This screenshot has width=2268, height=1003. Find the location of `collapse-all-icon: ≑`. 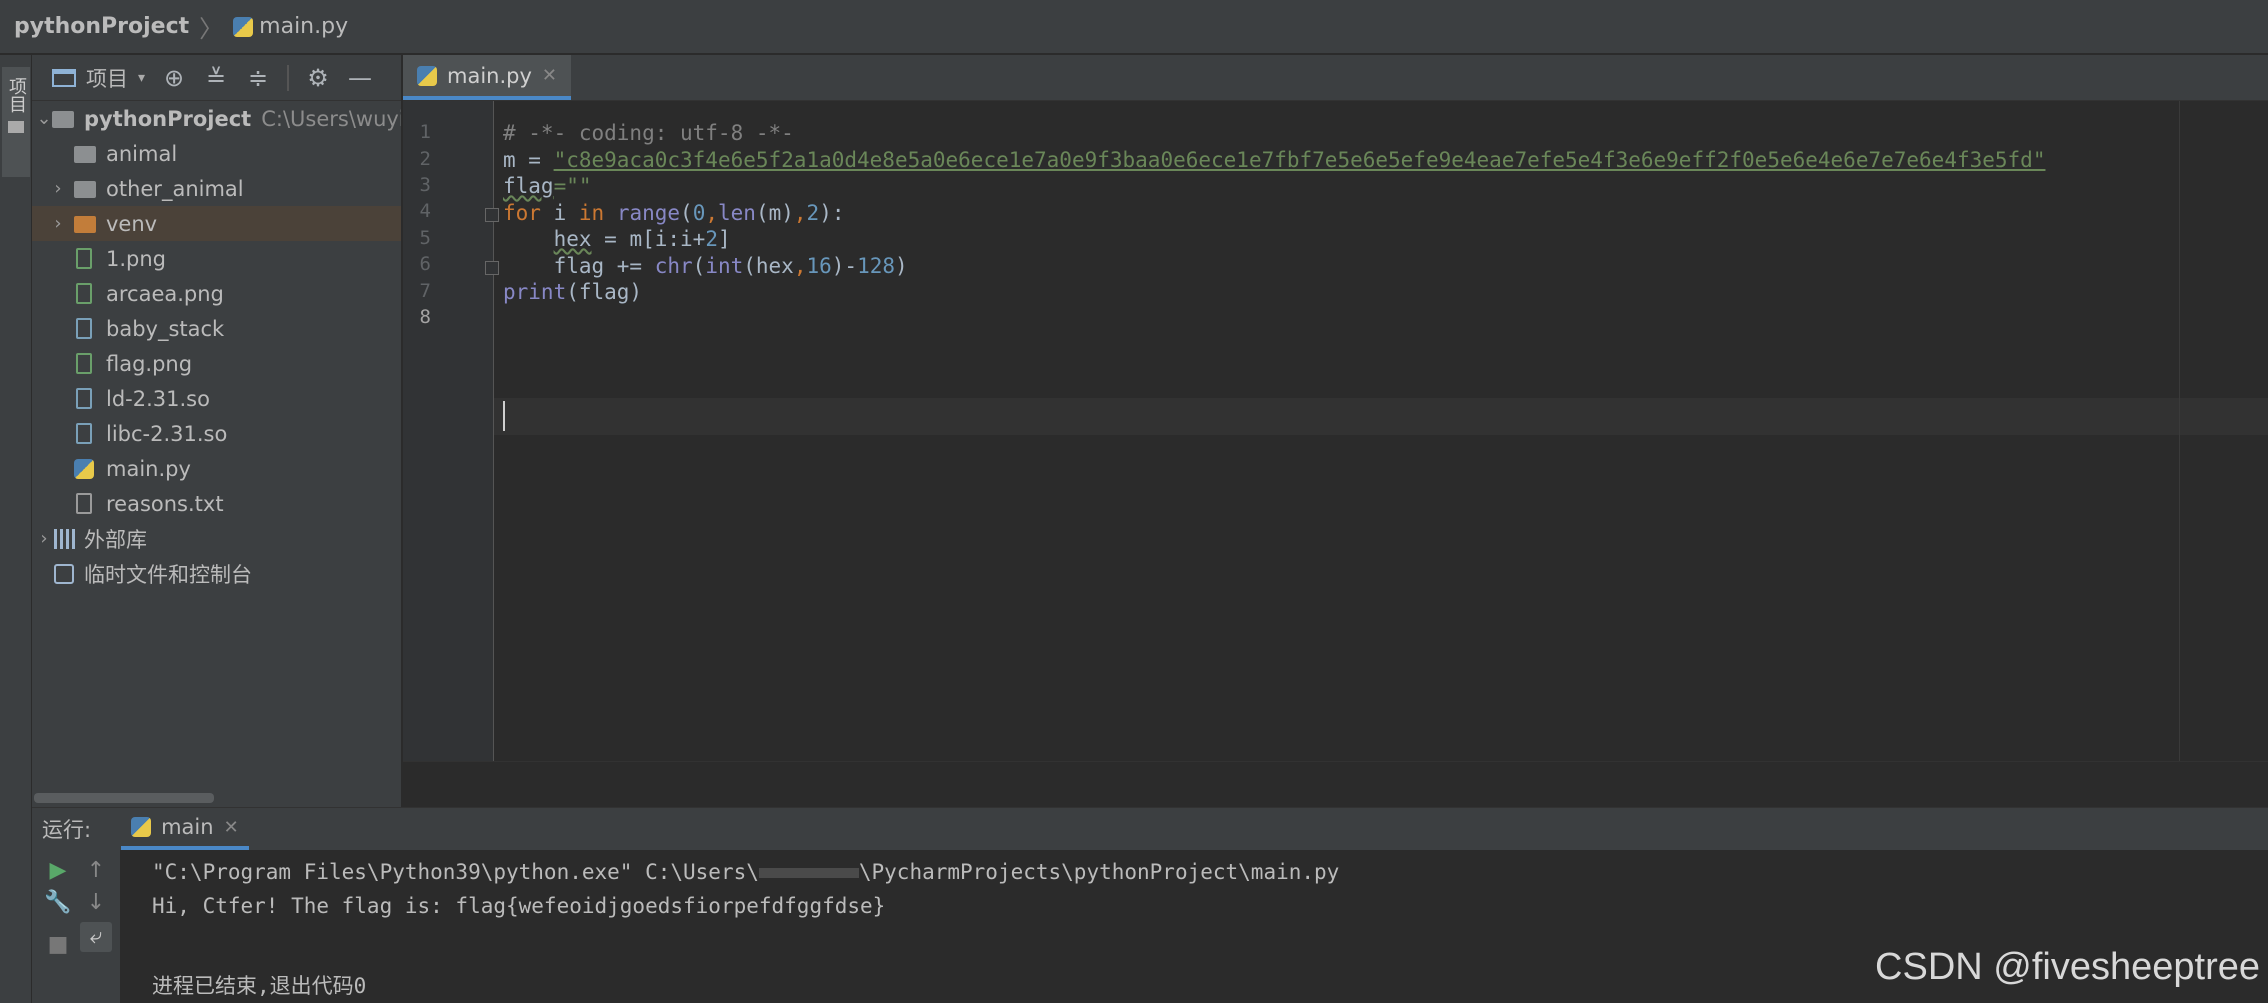

collapse-all-icon: ≑ is located at coordinates (258, 78).